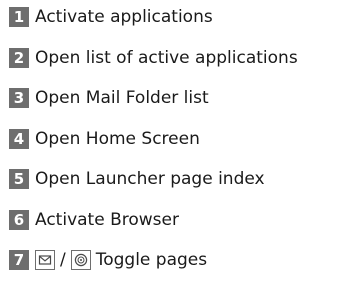 The width and height of the screenshot is (338, 293). What do you see at coordinates (122, 98) in the screenshot?
I see `legend-label: Open Mail Folder list` at bounding box center [122, 98].